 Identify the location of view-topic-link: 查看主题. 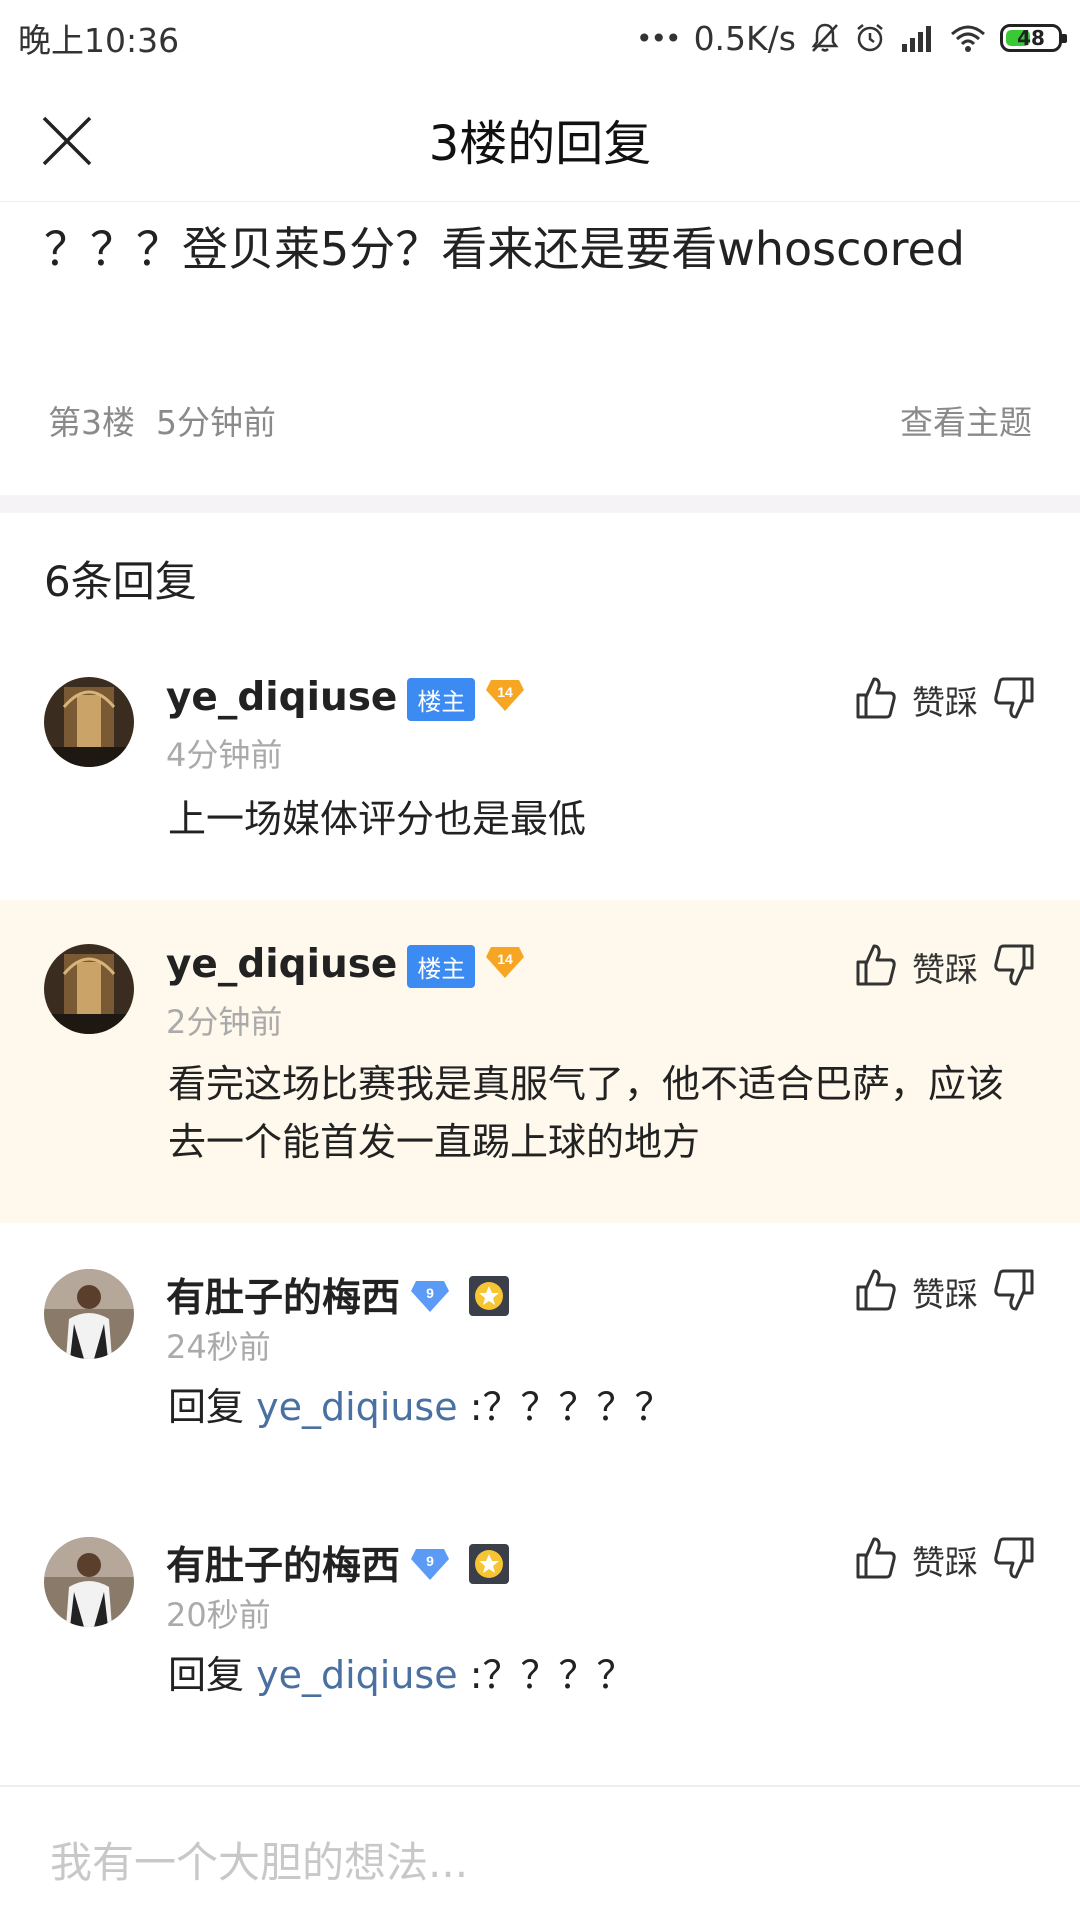
(966, 420).